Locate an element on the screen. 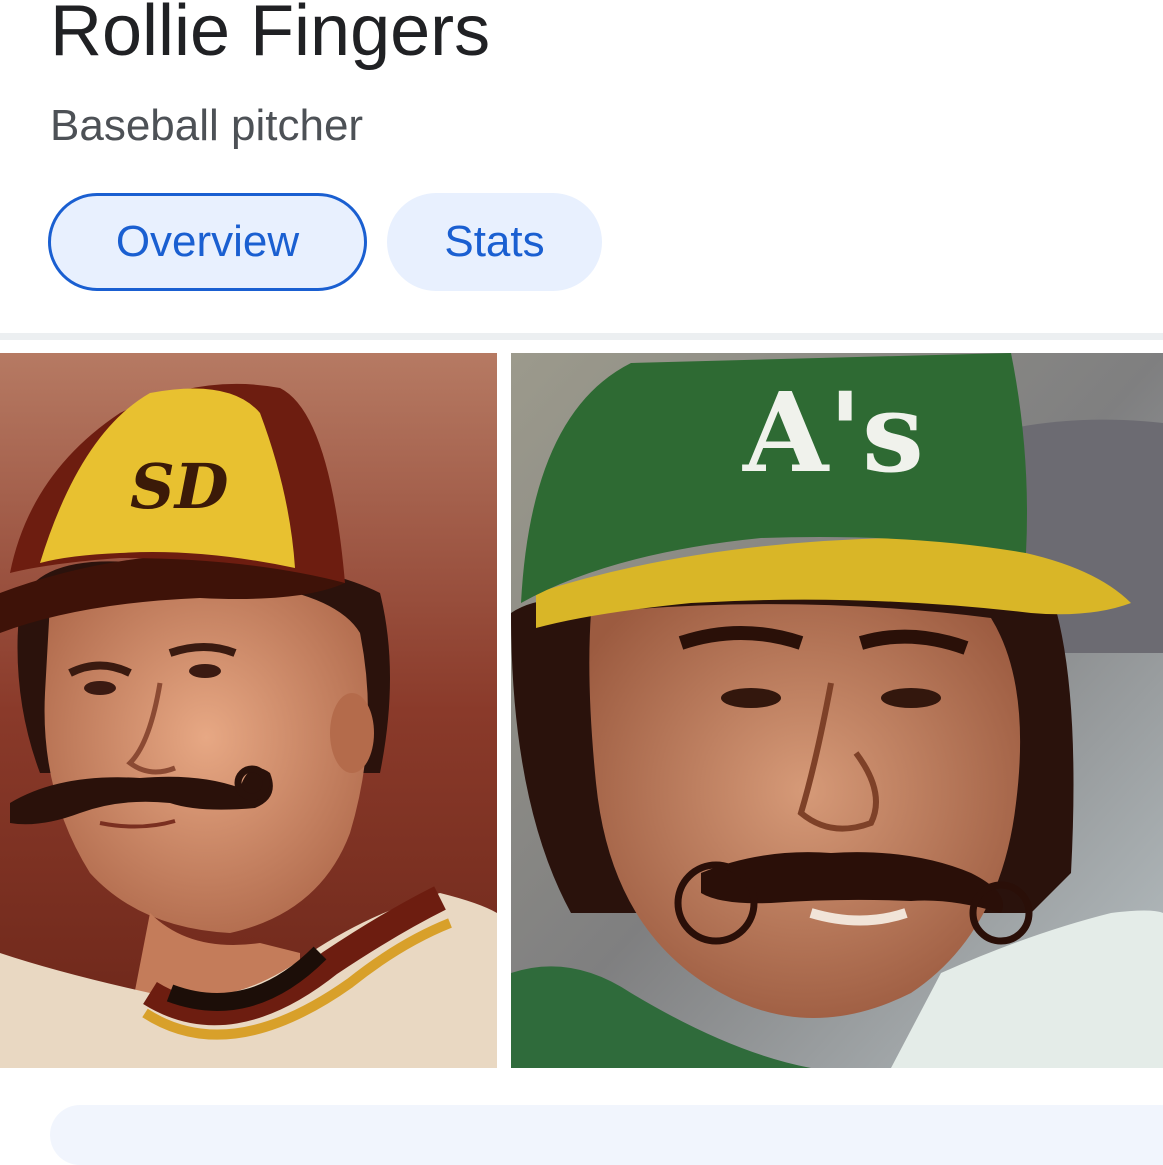  tab-overview: Overview is located at coordinates (207, 242).